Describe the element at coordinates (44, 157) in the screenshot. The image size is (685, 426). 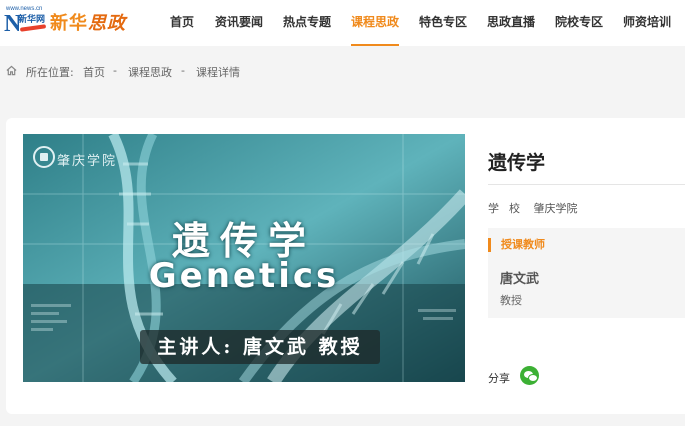
I see `school-emblem-icon` at that location.